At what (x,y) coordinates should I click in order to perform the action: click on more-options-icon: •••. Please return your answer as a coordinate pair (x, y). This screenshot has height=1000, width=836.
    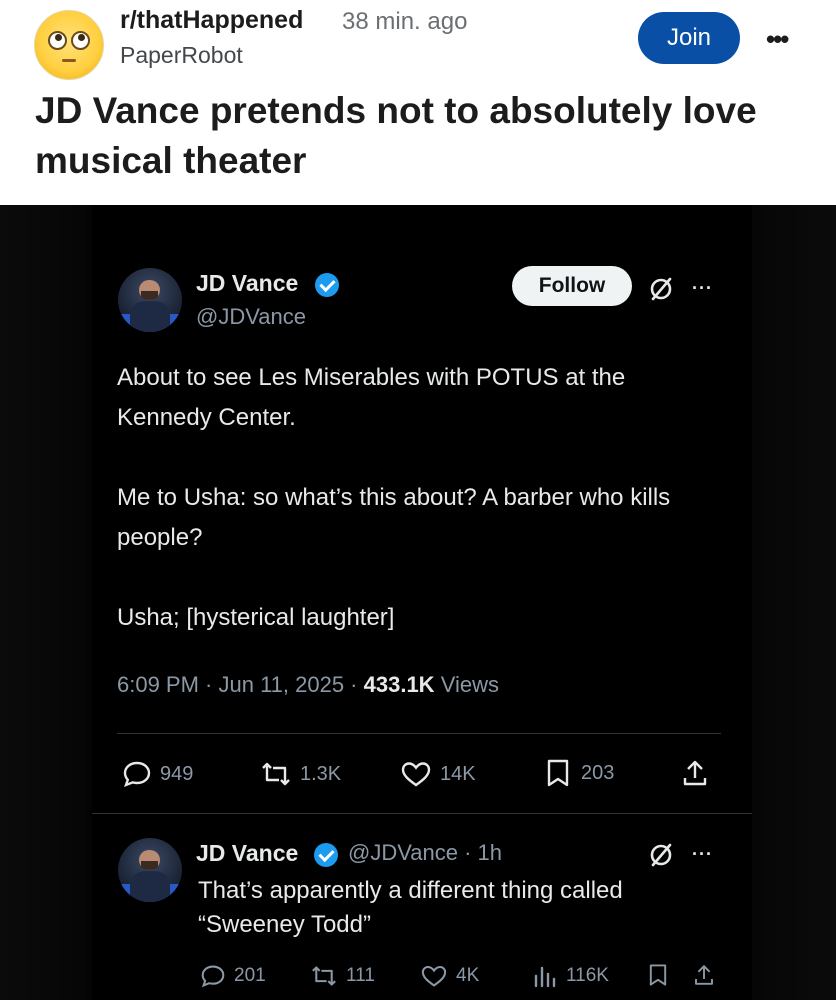
    Looking at the image, I should click on (777, 39).